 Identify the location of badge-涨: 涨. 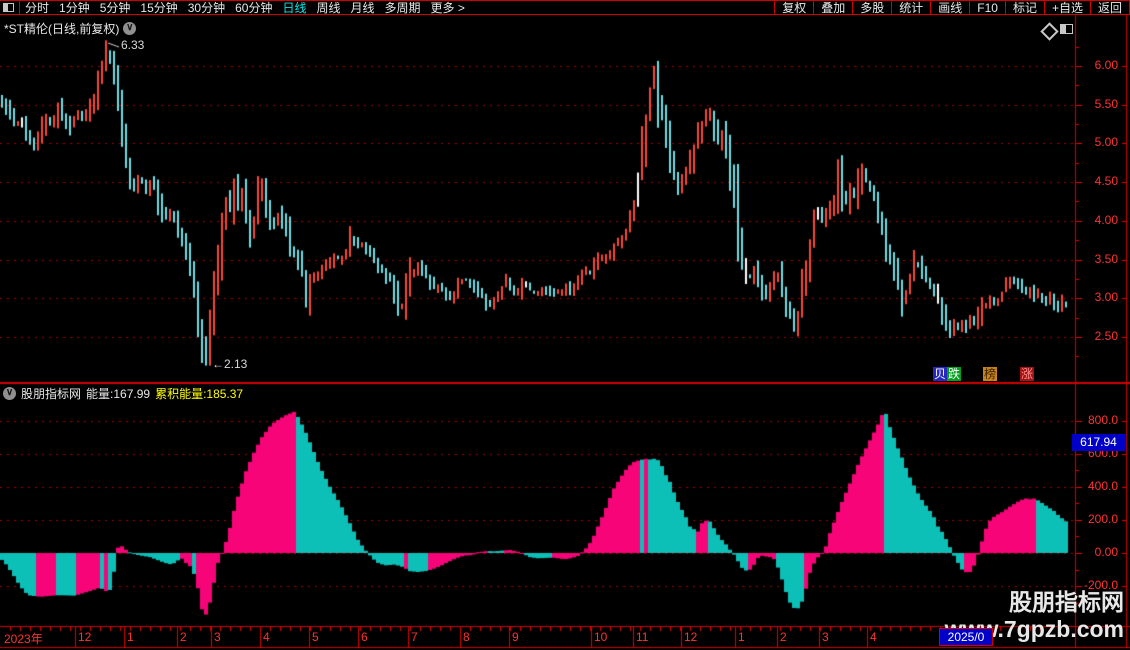
(1027, 374).